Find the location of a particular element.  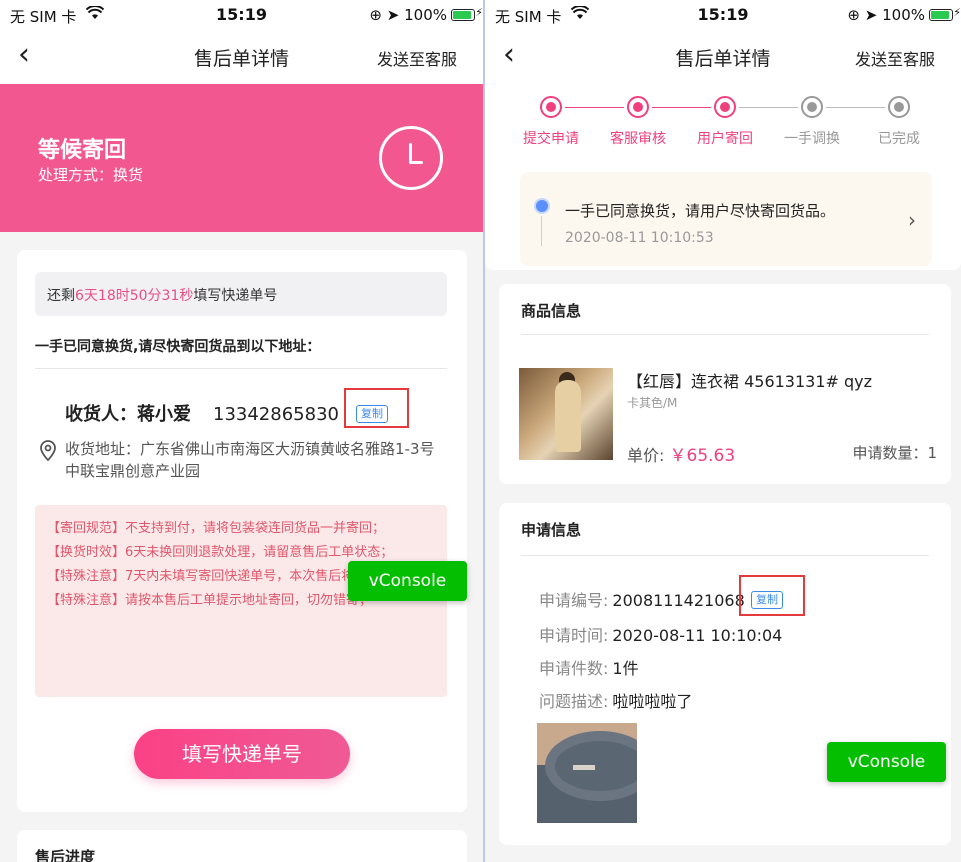

price-label: 单价: is located at coordinates (646, 455).